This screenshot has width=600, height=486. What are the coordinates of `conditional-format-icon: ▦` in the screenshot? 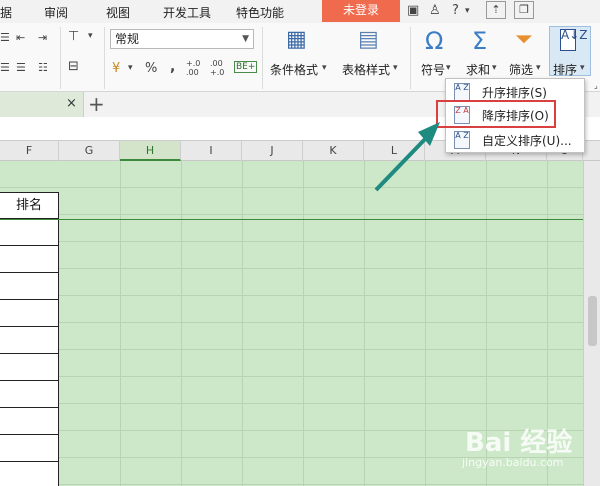 It's located at (296, 39).